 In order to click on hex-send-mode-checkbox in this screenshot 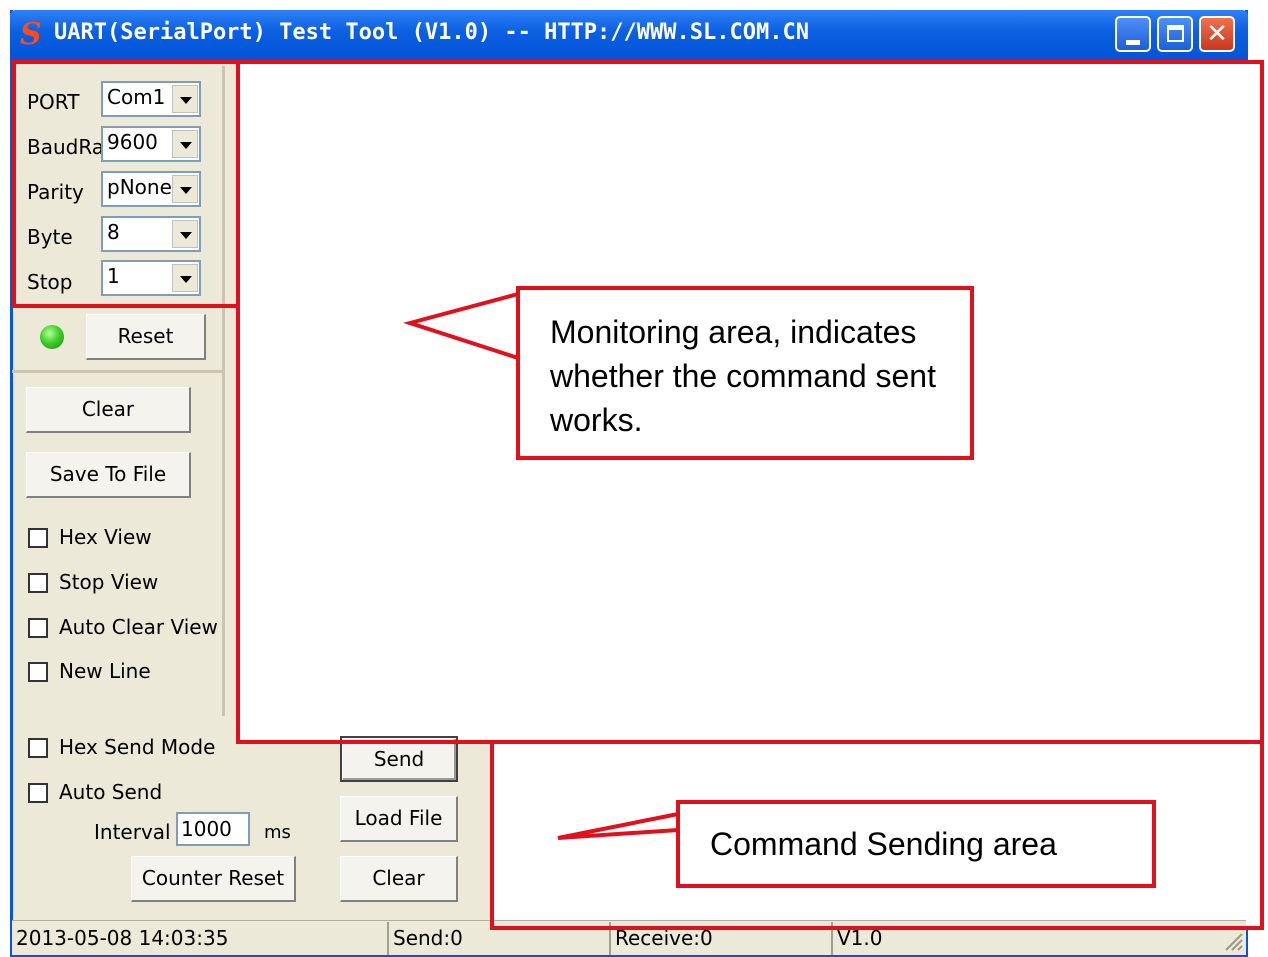, I will do `click(38, 748)`.